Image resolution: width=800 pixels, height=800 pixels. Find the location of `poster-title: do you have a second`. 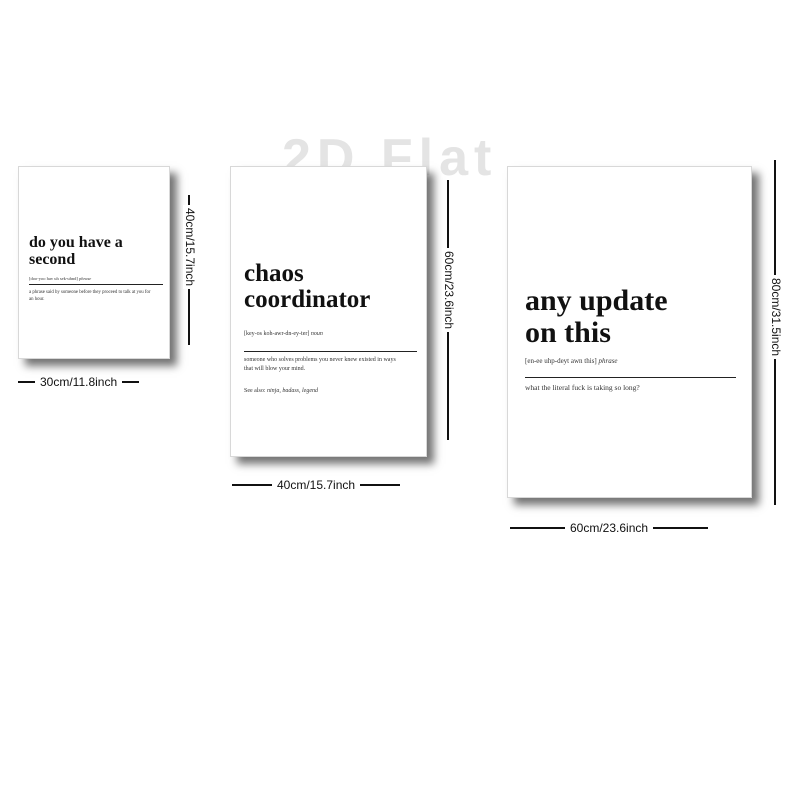

poster-title: do you have a second is located at coordinates (76, 251).